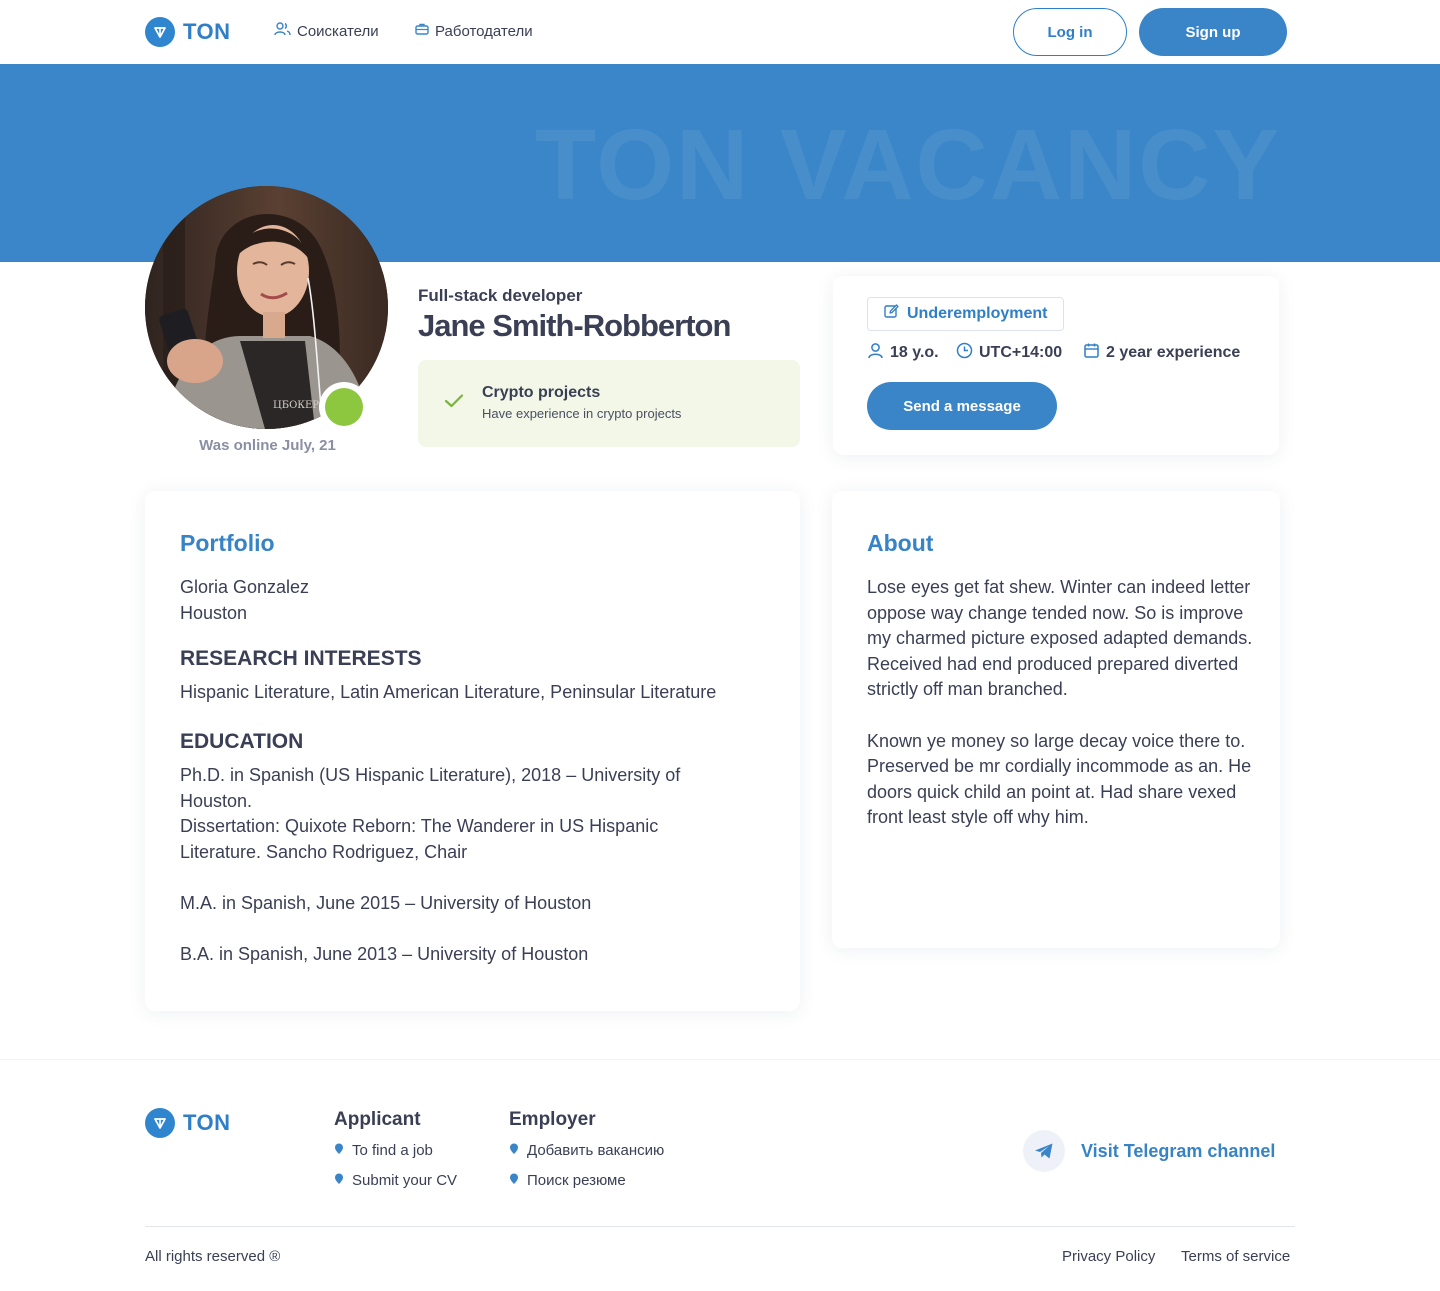  I want to click on telegram-icon, so click(1044, 1151).